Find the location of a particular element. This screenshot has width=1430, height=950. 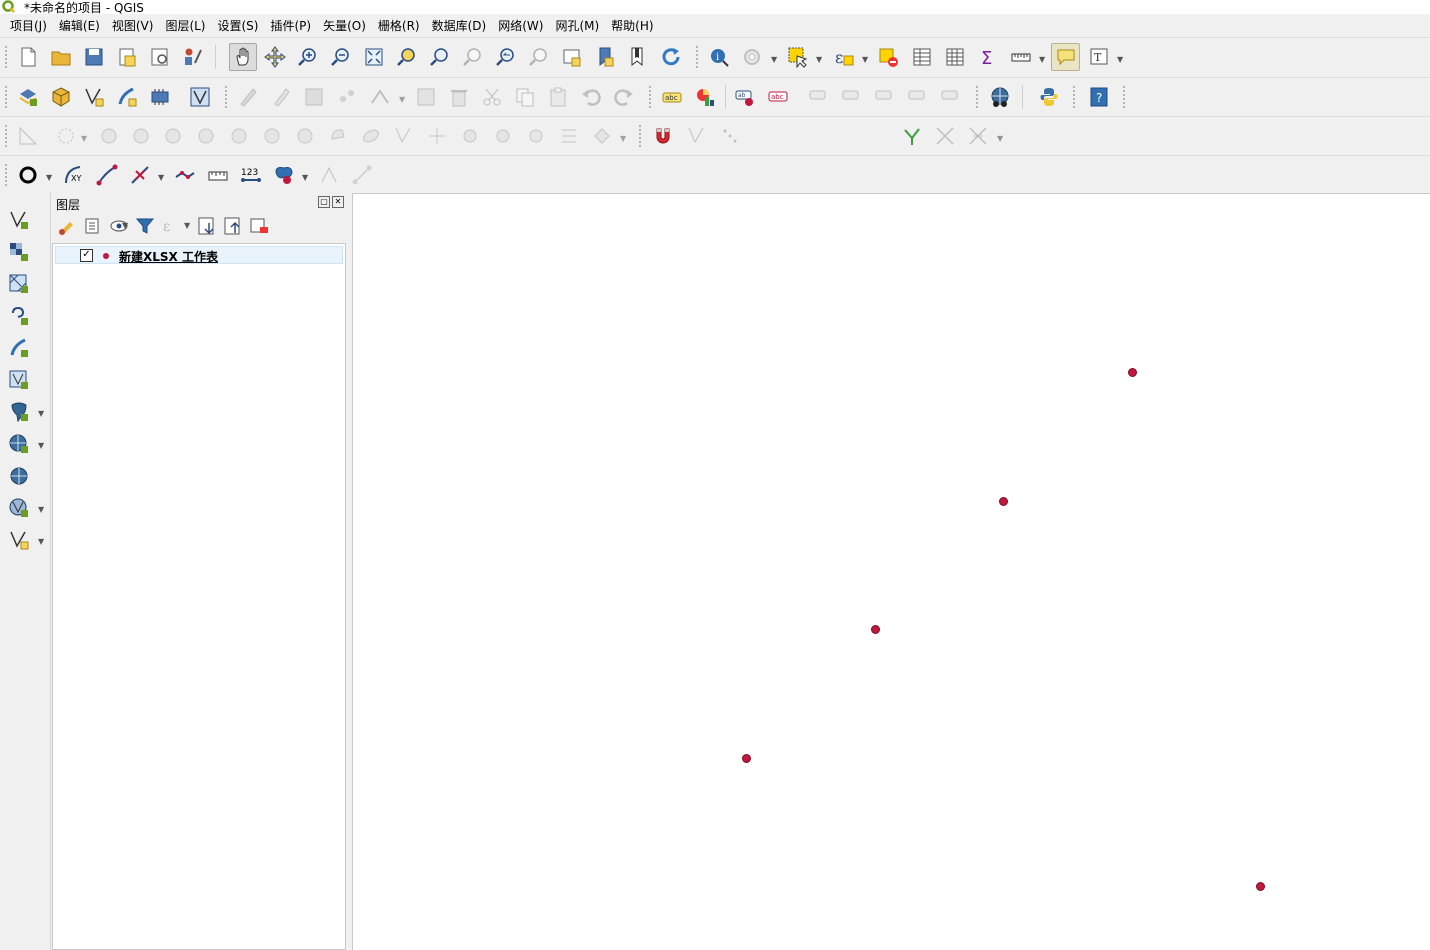

select-expression-dropdown-icon: ▼ is located at coordinates (865, 59).